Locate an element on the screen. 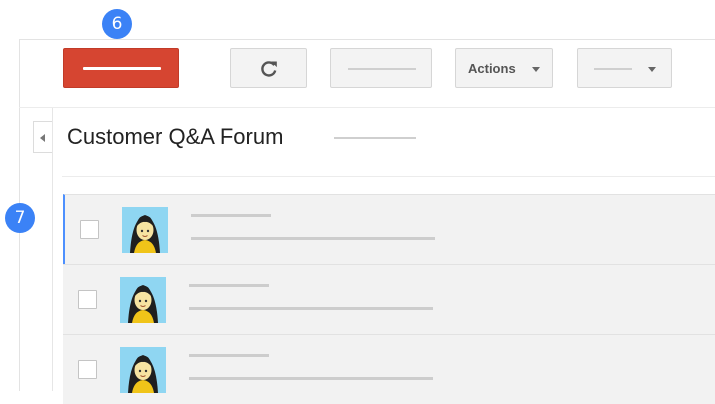  toolbar-button-blank is located at coordinates (381, 68).